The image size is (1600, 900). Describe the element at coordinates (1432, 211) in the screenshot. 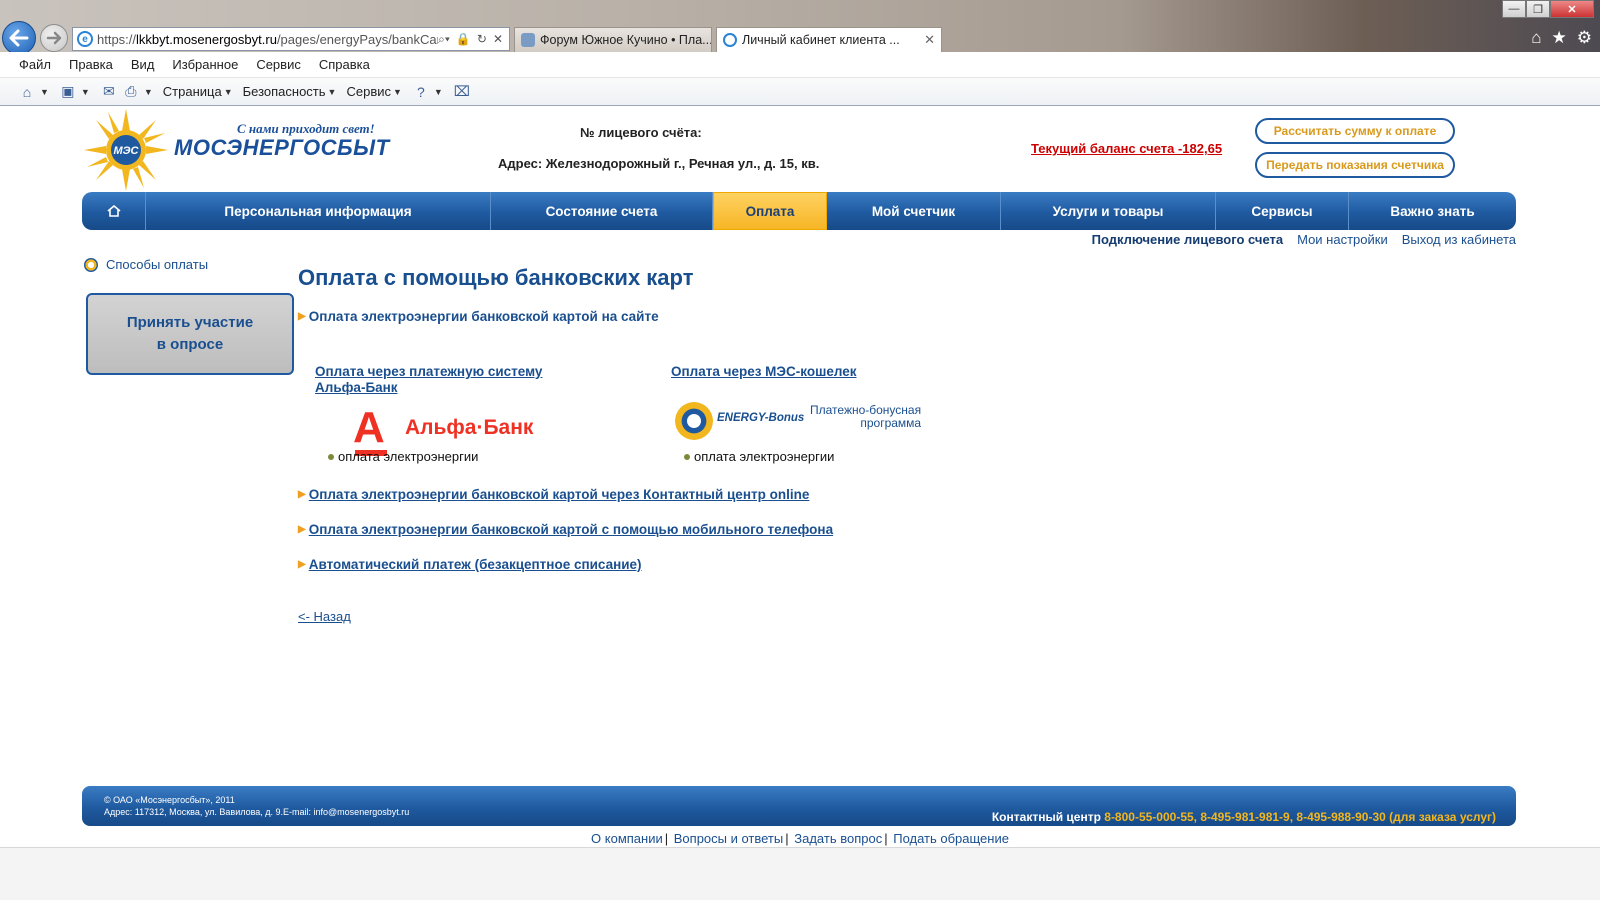

I see `nav-important: Важно знать` at that location.